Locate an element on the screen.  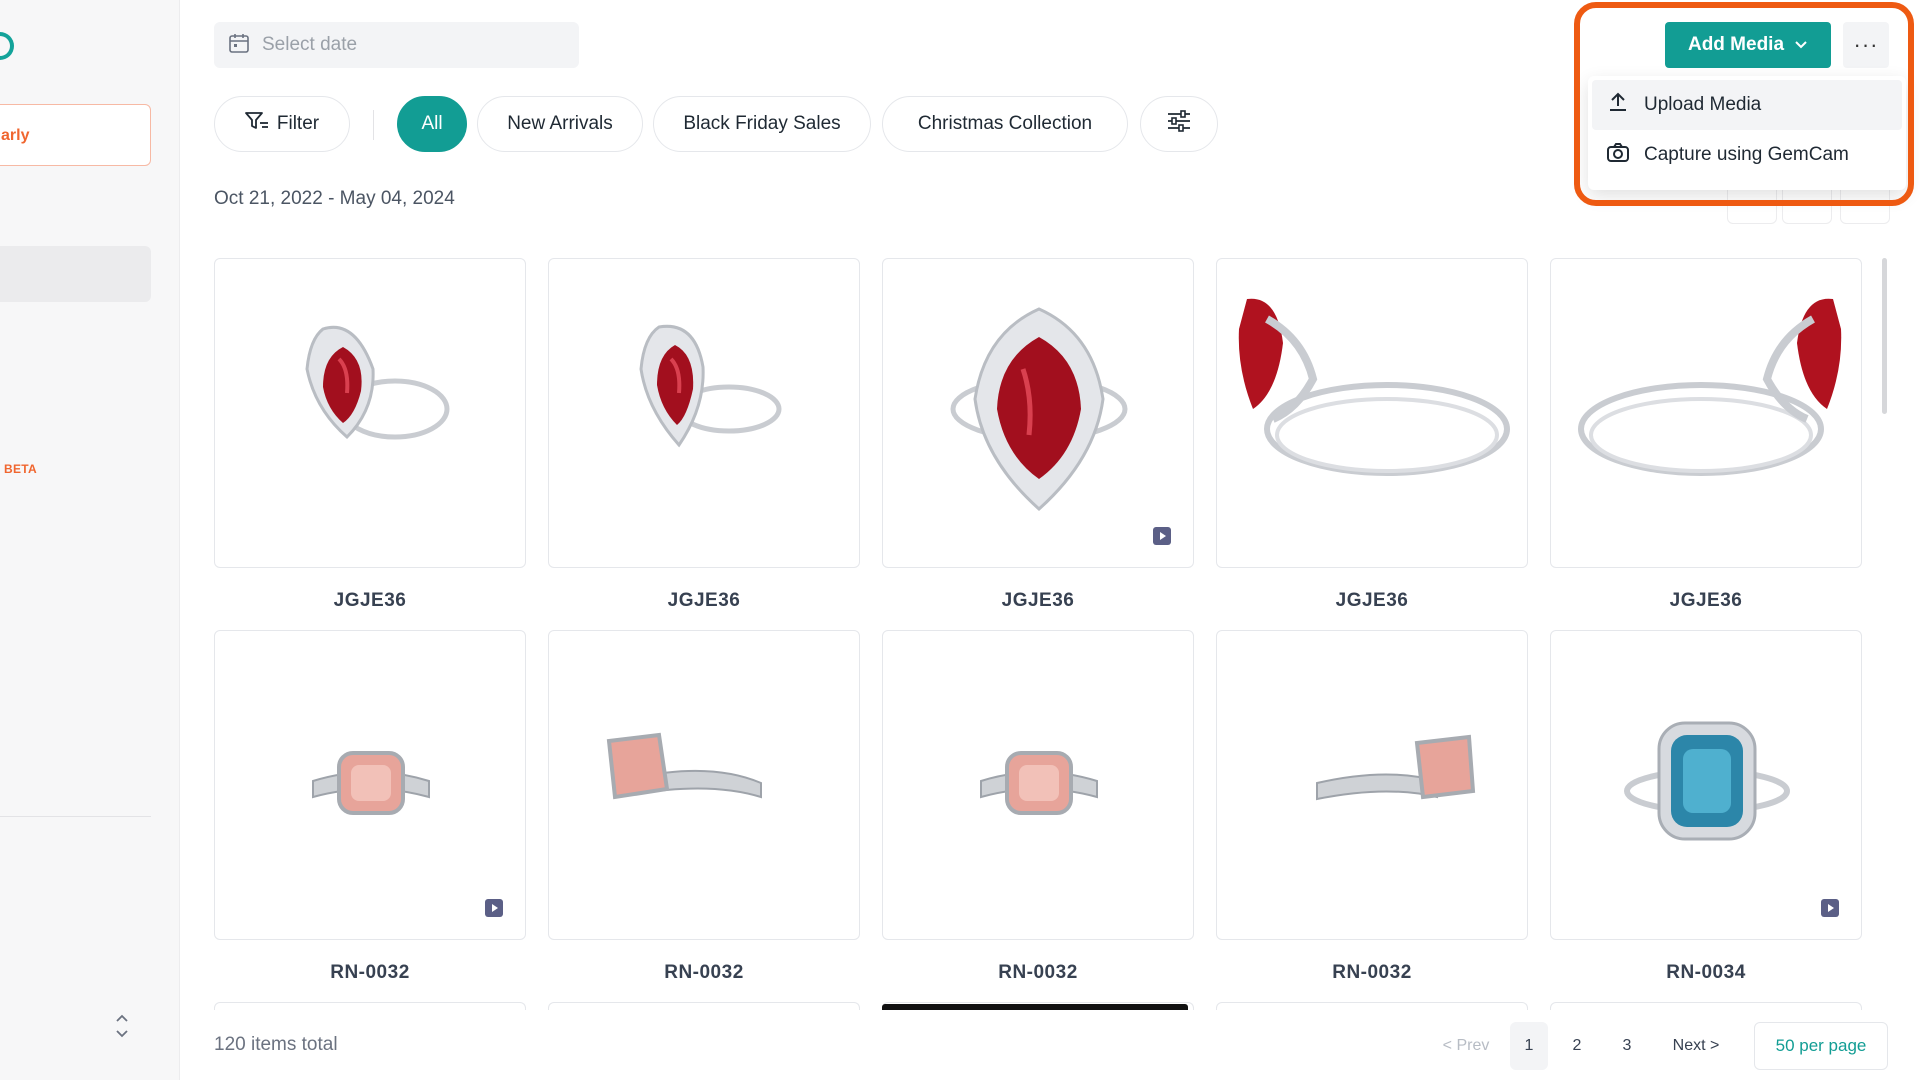
page-1-button: 1 is located at coordinates (1529, 1046).